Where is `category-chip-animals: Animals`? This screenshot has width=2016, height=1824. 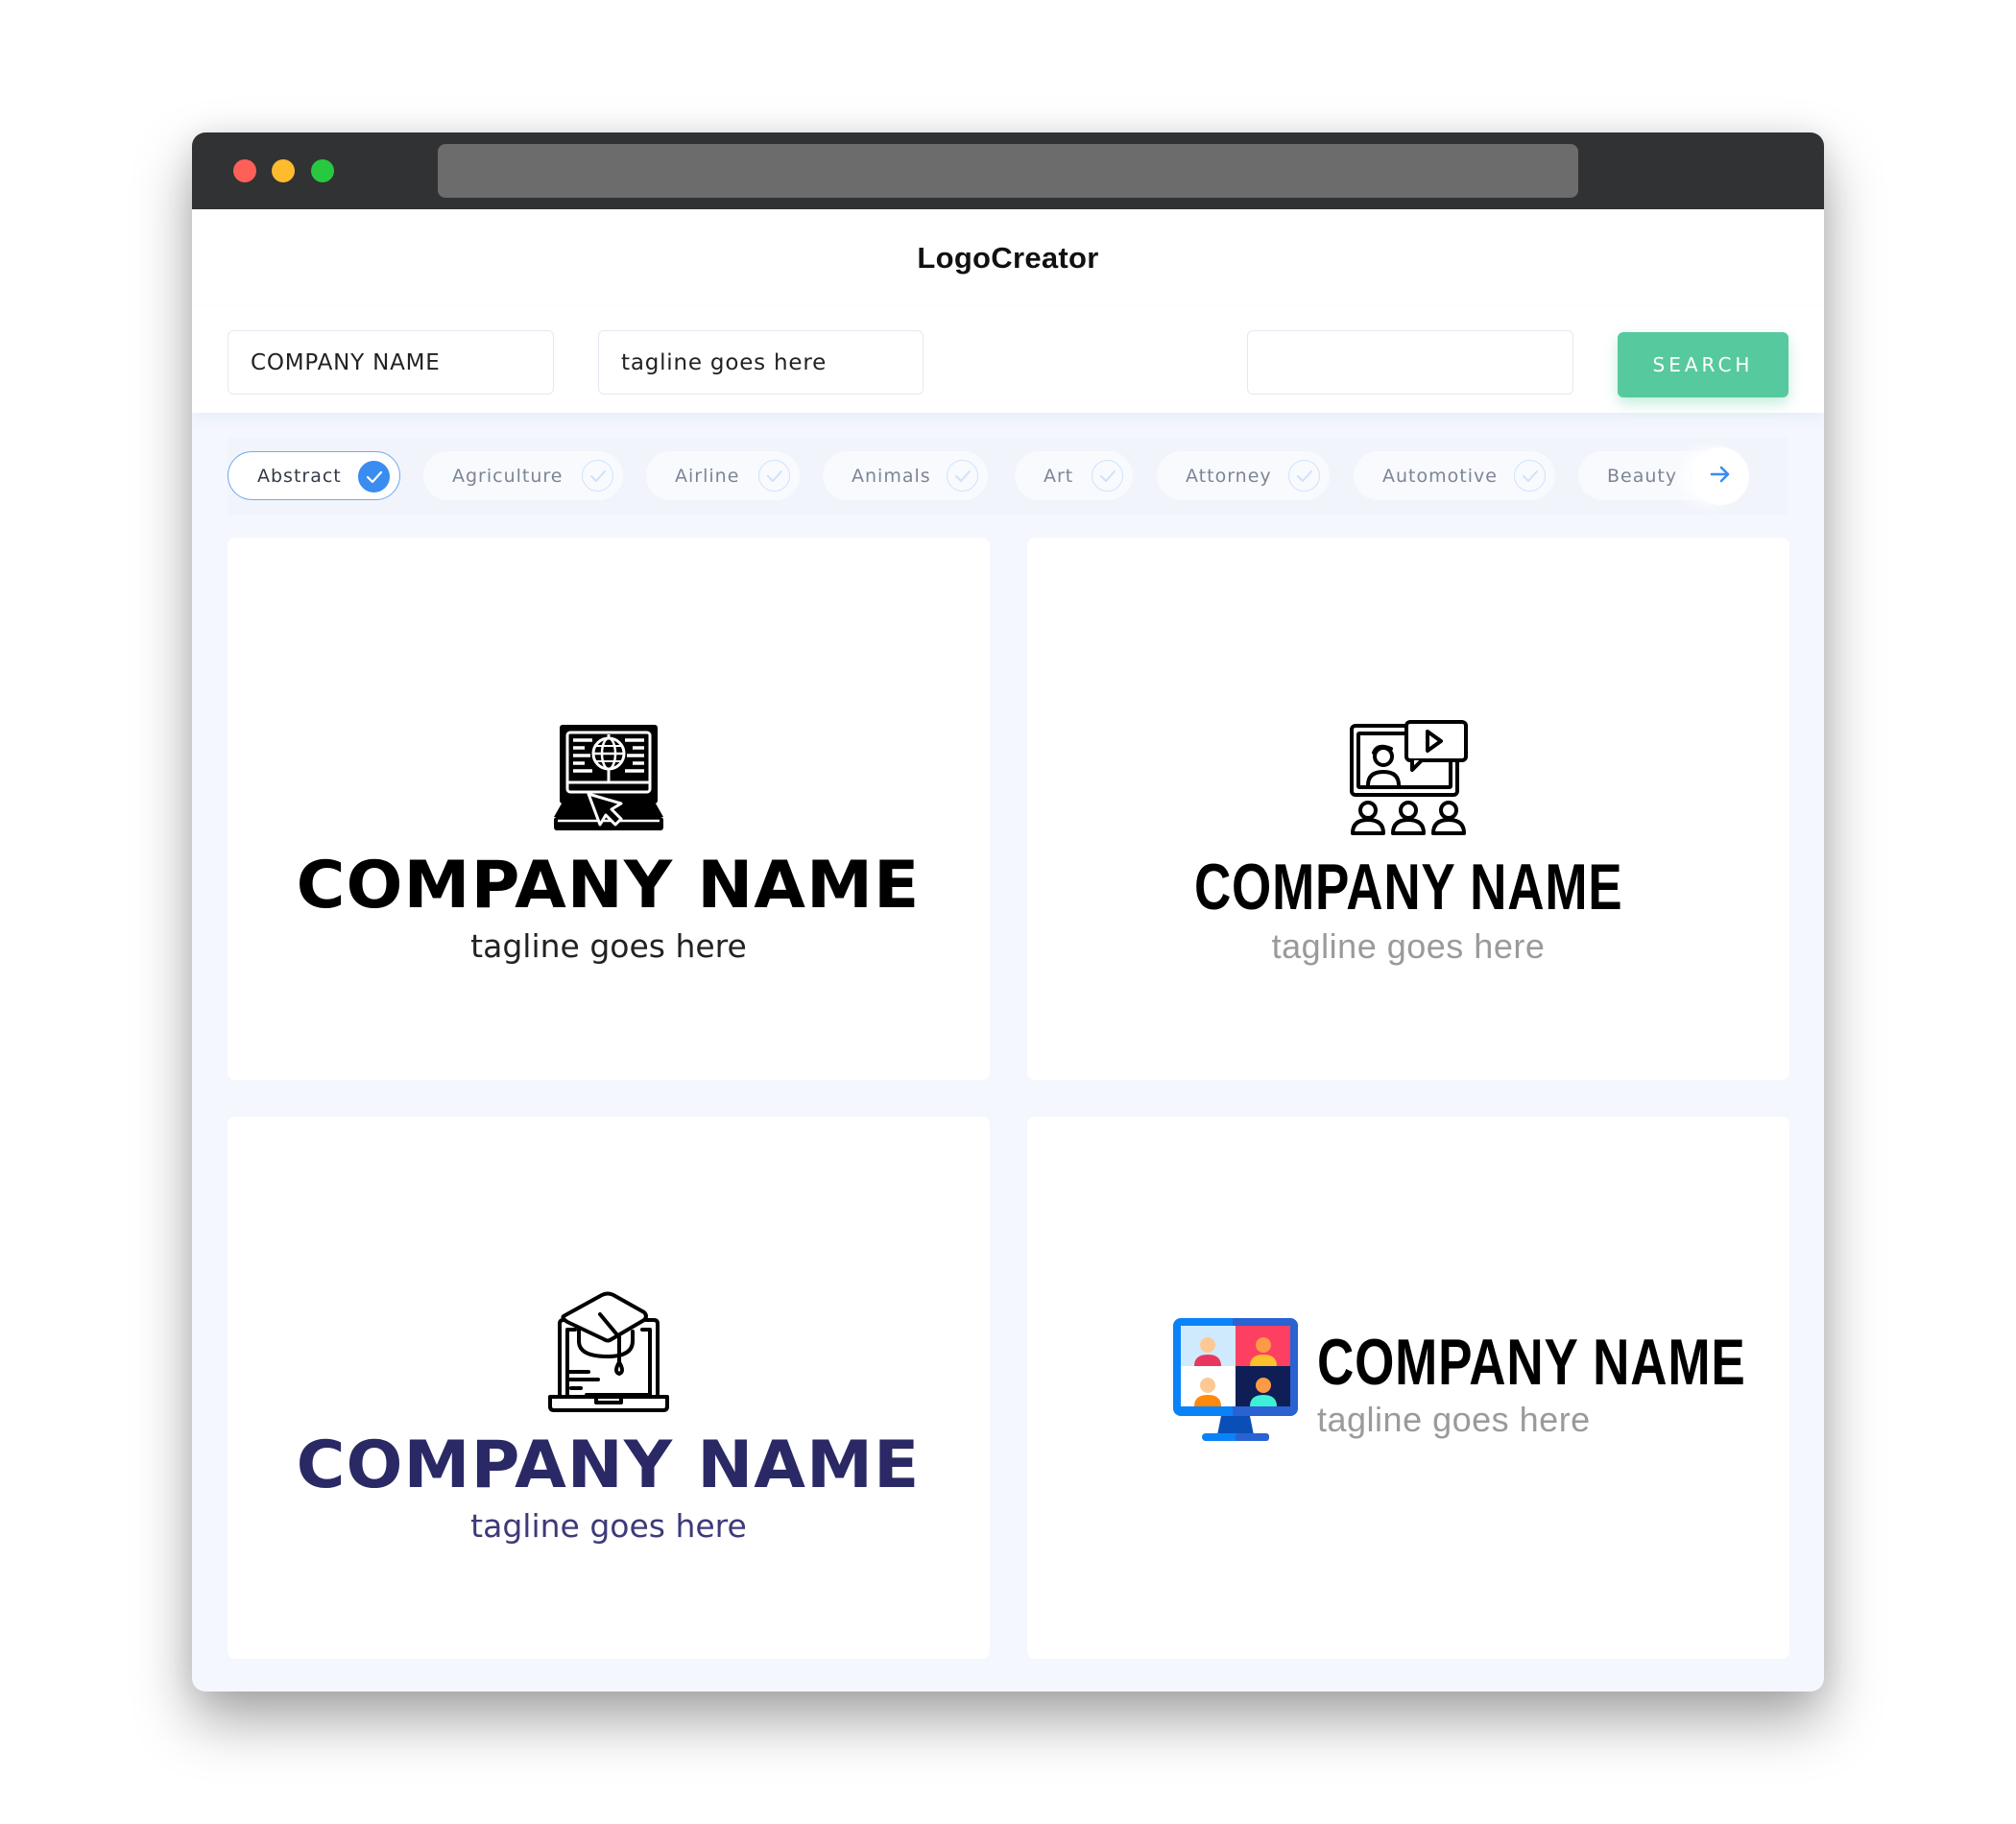
category-chip-animals: Animals is located at coordinates (905, 476).